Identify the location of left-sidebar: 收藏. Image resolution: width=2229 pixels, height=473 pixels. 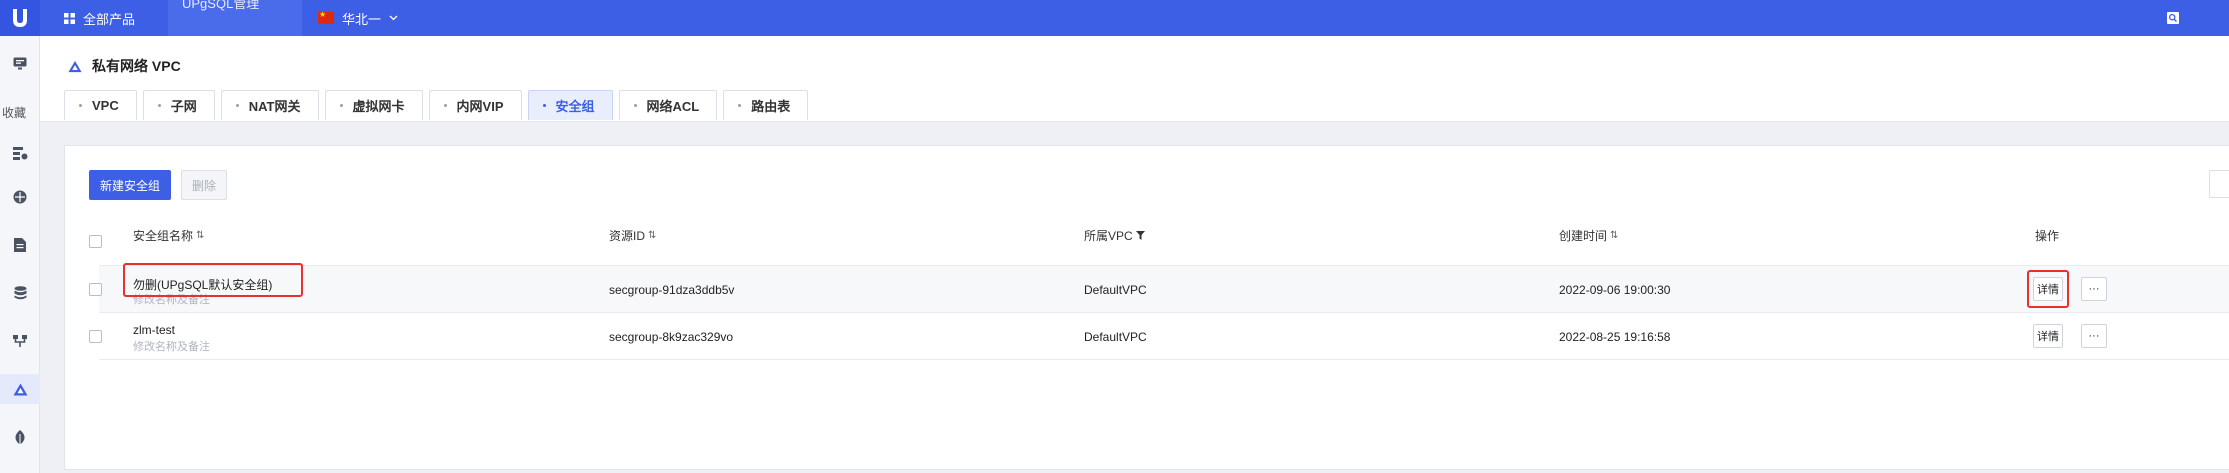
(20, 254).